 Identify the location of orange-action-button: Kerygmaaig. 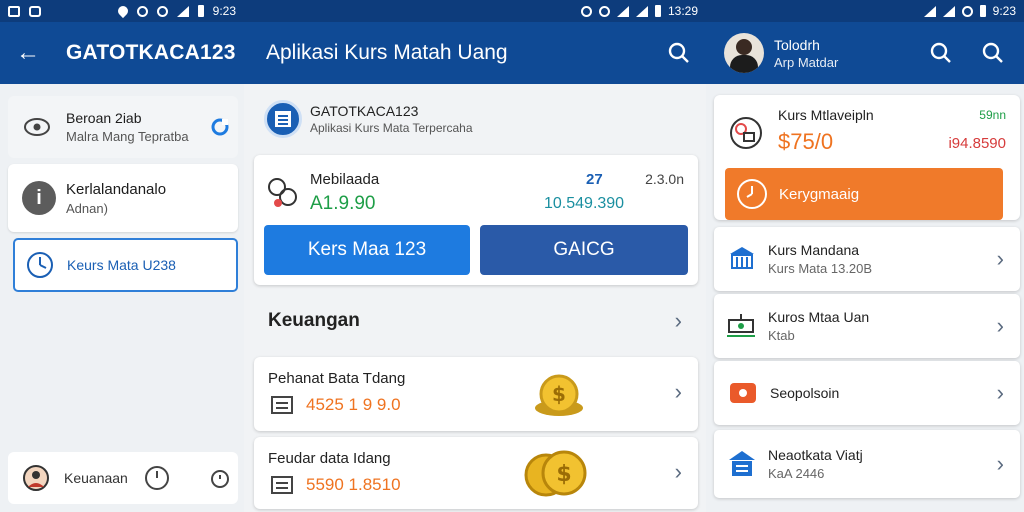
(864, 194).